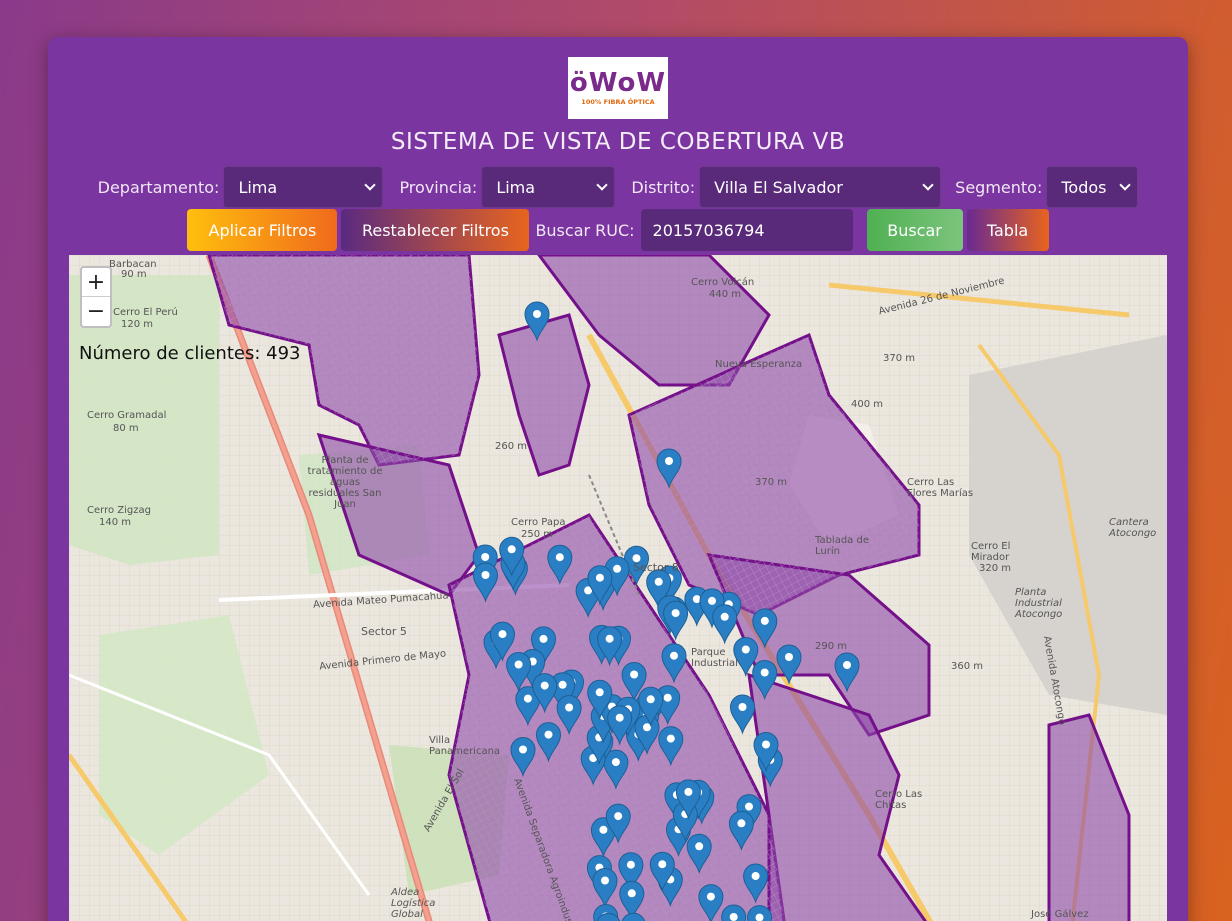 This screenshot has width=1232, height=921. What do you see at coordinates (438, 187) in the screenshot?
I see `provincia-label: Provincia:` at bounding box center [438, 187].